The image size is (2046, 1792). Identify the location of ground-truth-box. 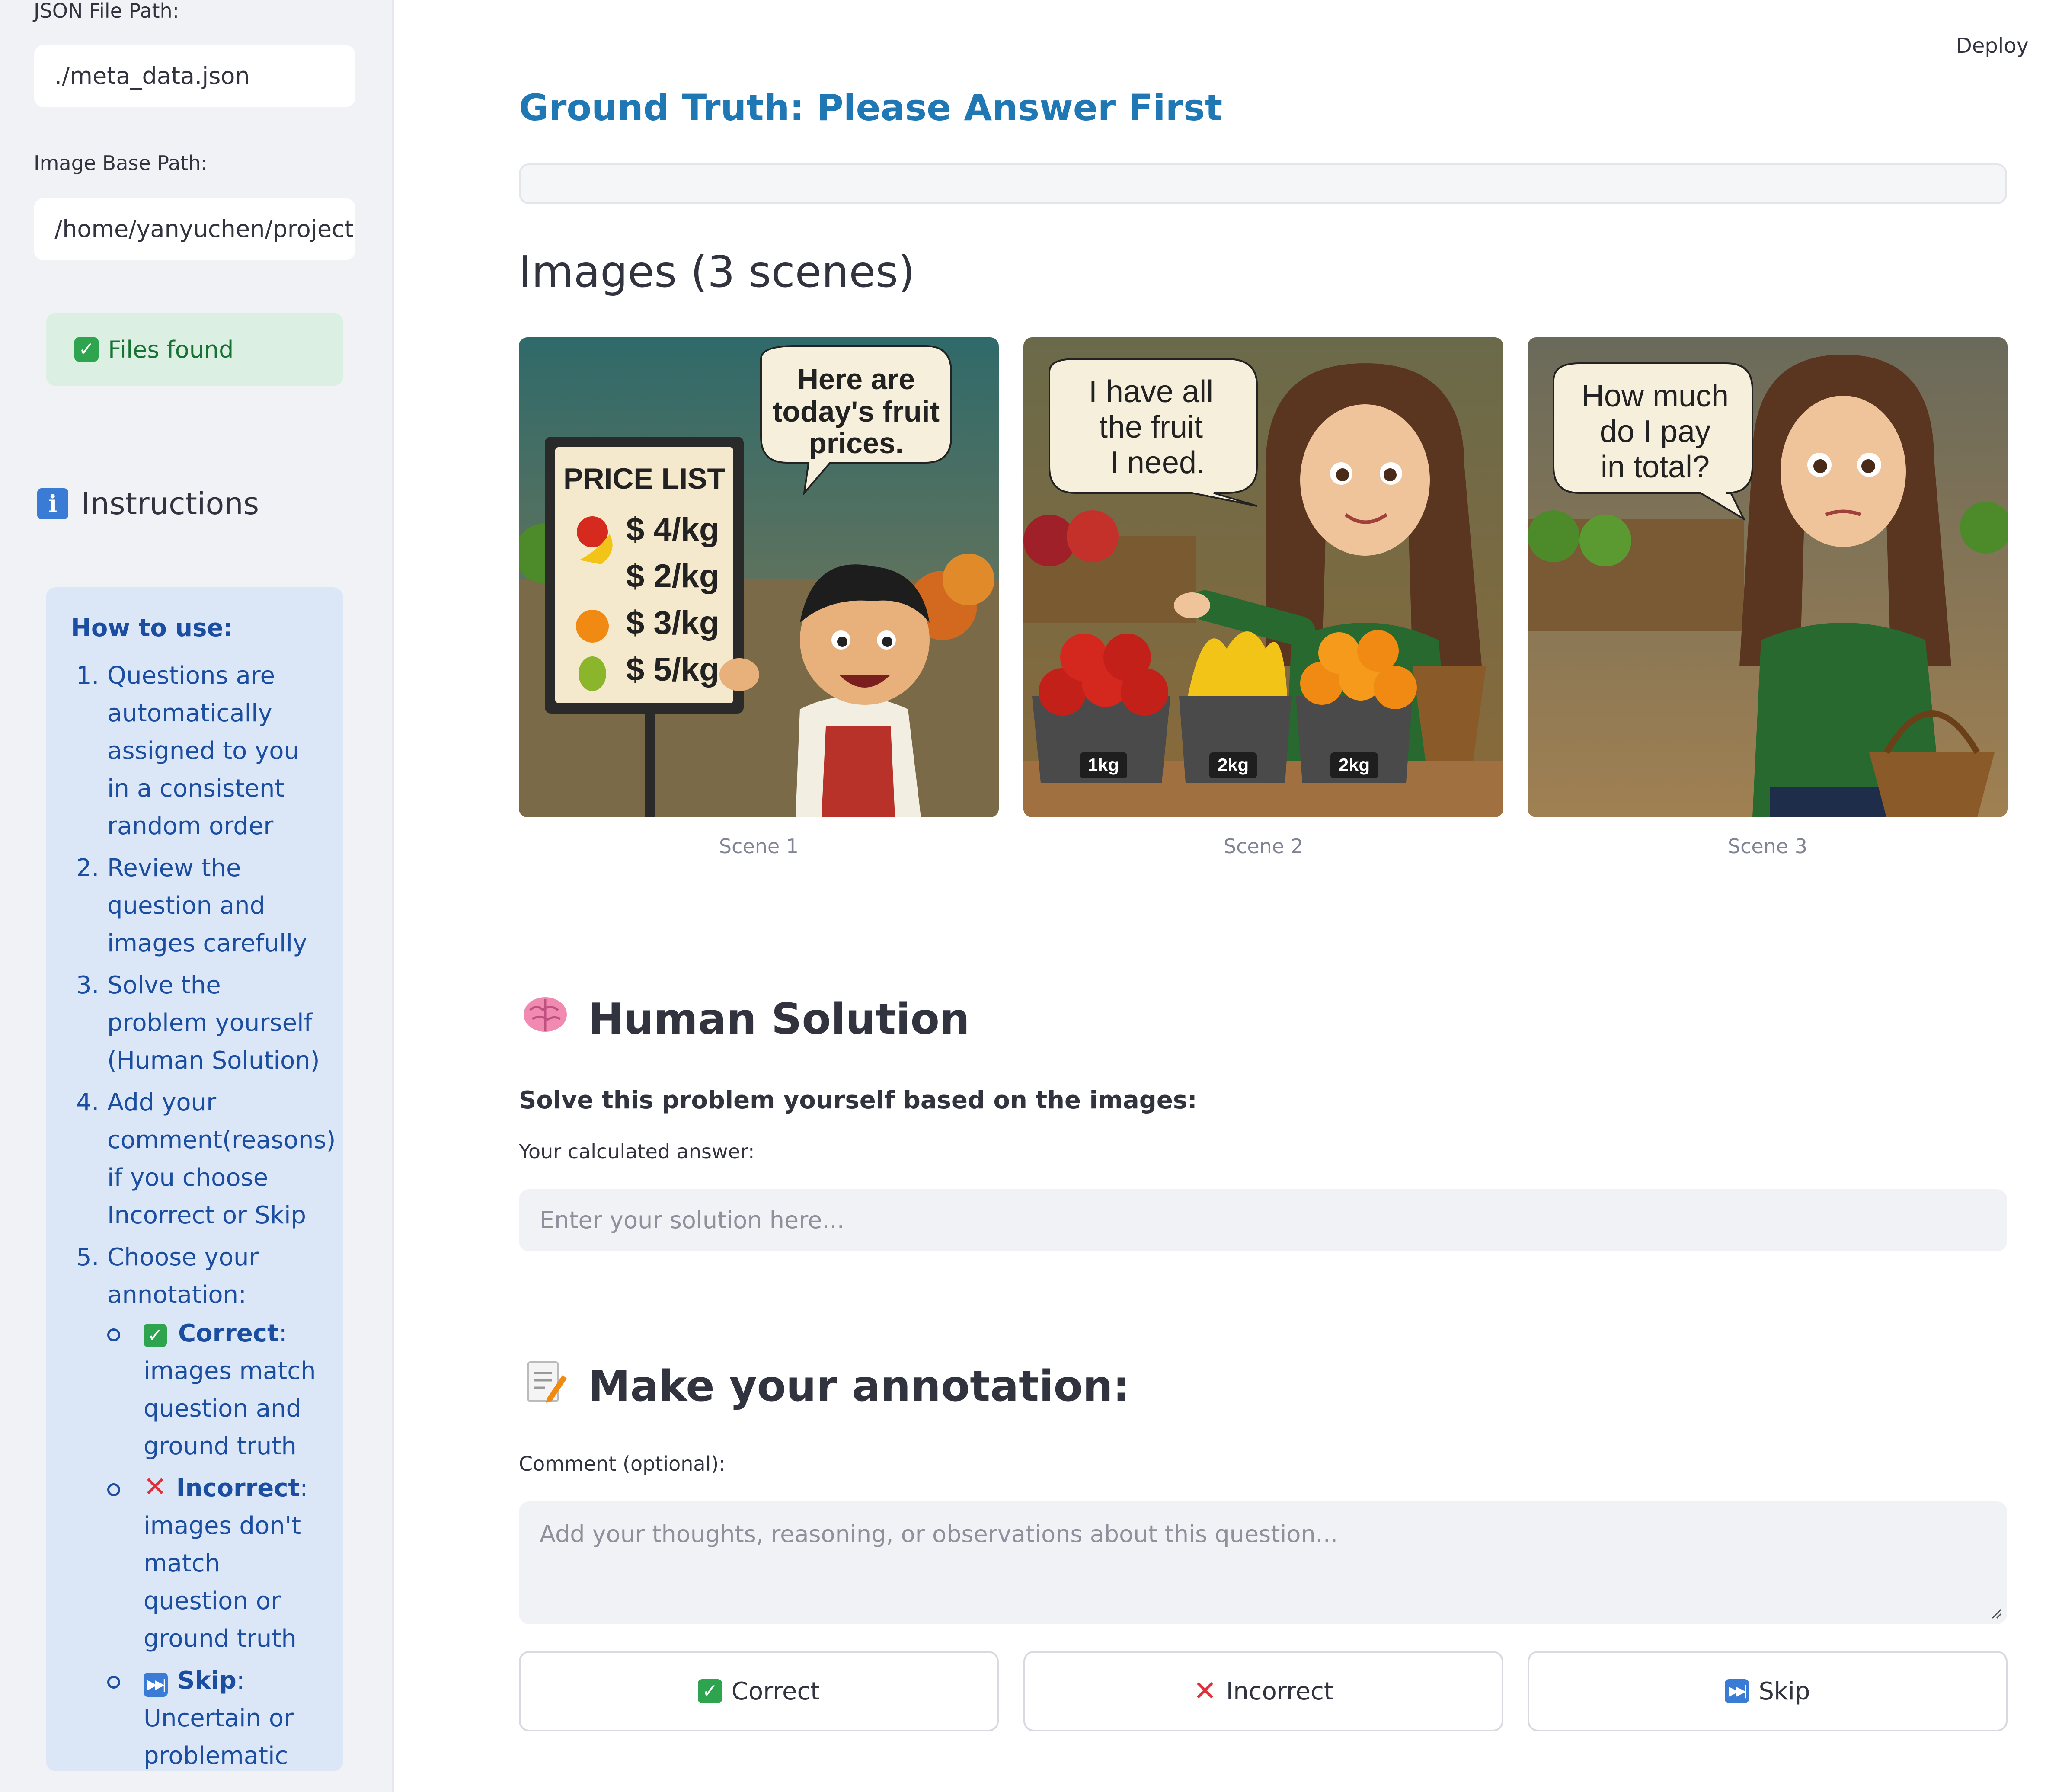
(1263, 183).